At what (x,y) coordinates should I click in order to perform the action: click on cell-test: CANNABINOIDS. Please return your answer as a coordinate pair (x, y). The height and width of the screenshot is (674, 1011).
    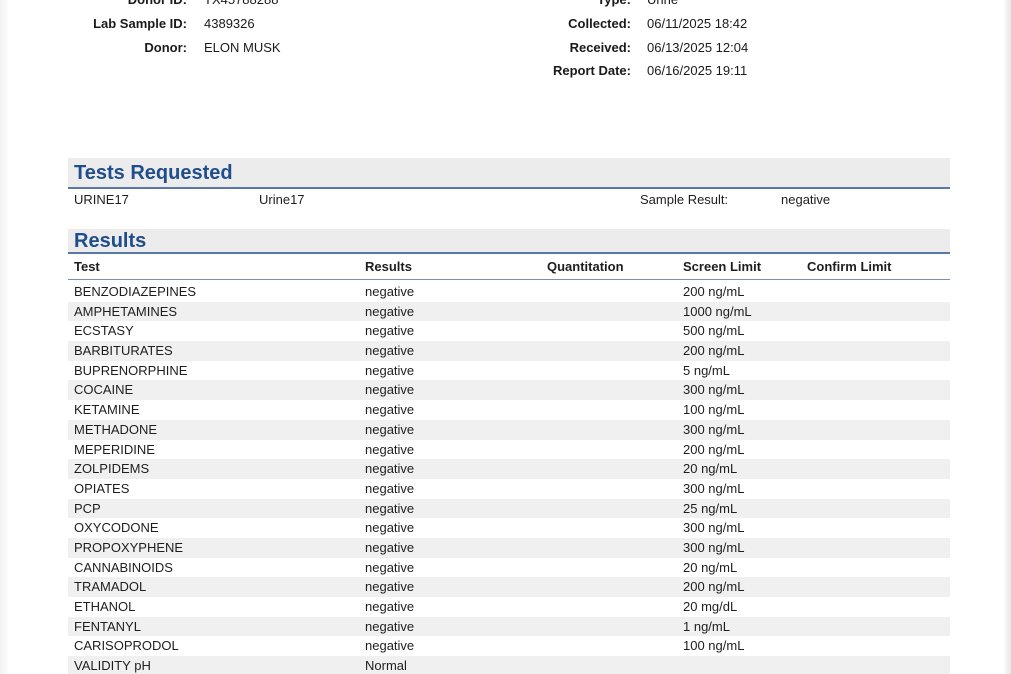
    Looking at the image, I should click on (123, 567).